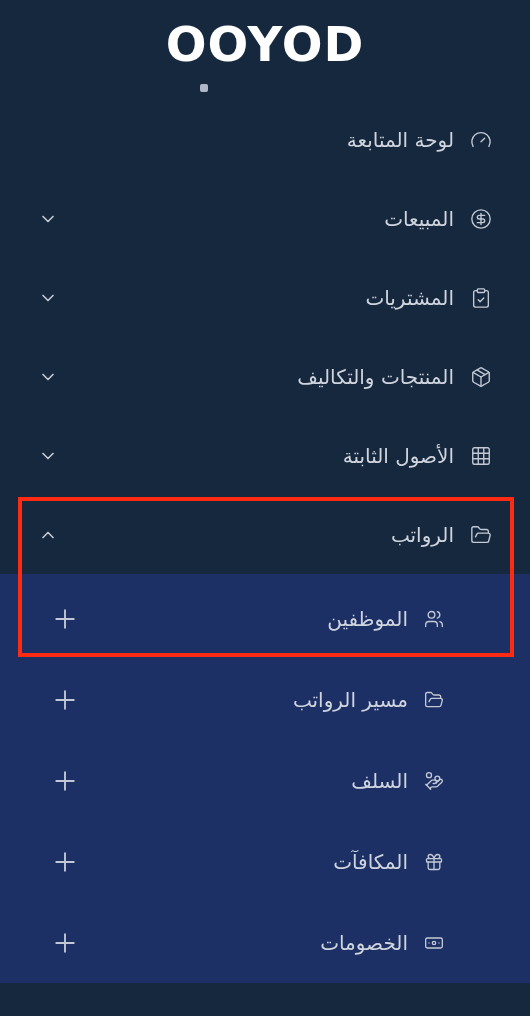 The width and height of the screenshot is (530, 1016). Describe the element at coordinates (379, 780) in the screenshot. I see `submenu-label: السلف` at that location.